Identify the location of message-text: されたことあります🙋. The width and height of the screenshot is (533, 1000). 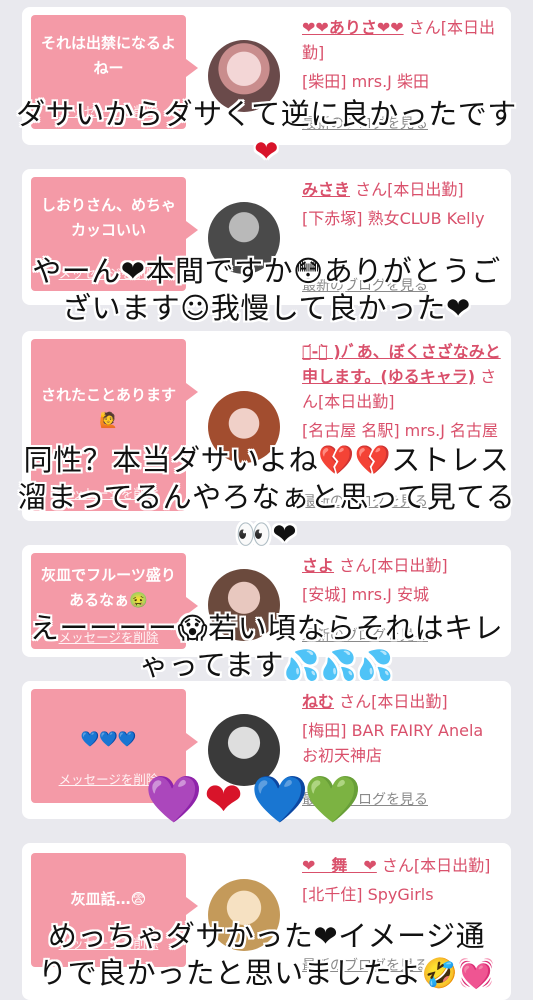
(109, 407).